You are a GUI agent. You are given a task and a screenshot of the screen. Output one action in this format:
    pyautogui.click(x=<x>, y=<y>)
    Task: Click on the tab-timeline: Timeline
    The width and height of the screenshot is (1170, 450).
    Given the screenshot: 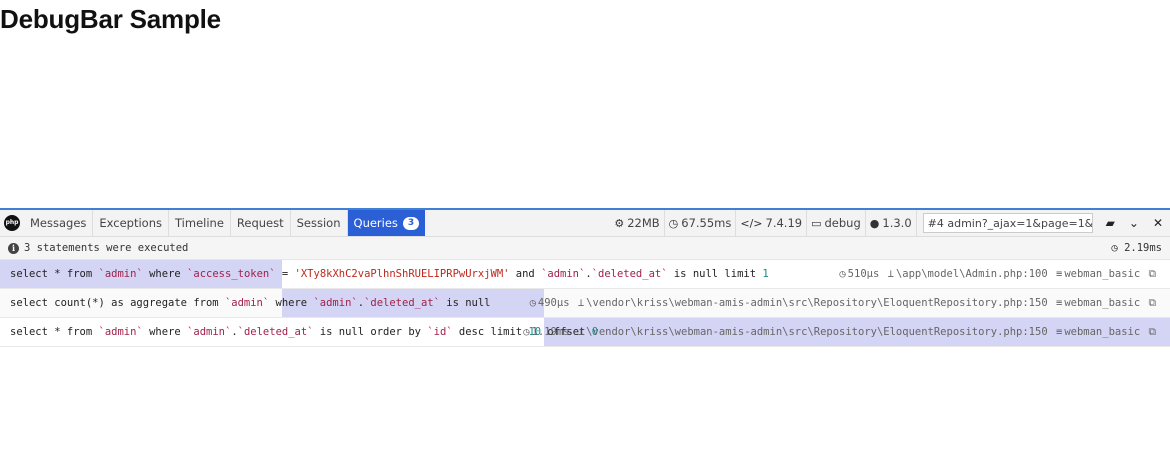 What is the action you would take?
    pyautogui.click(x=200, y=223)
    